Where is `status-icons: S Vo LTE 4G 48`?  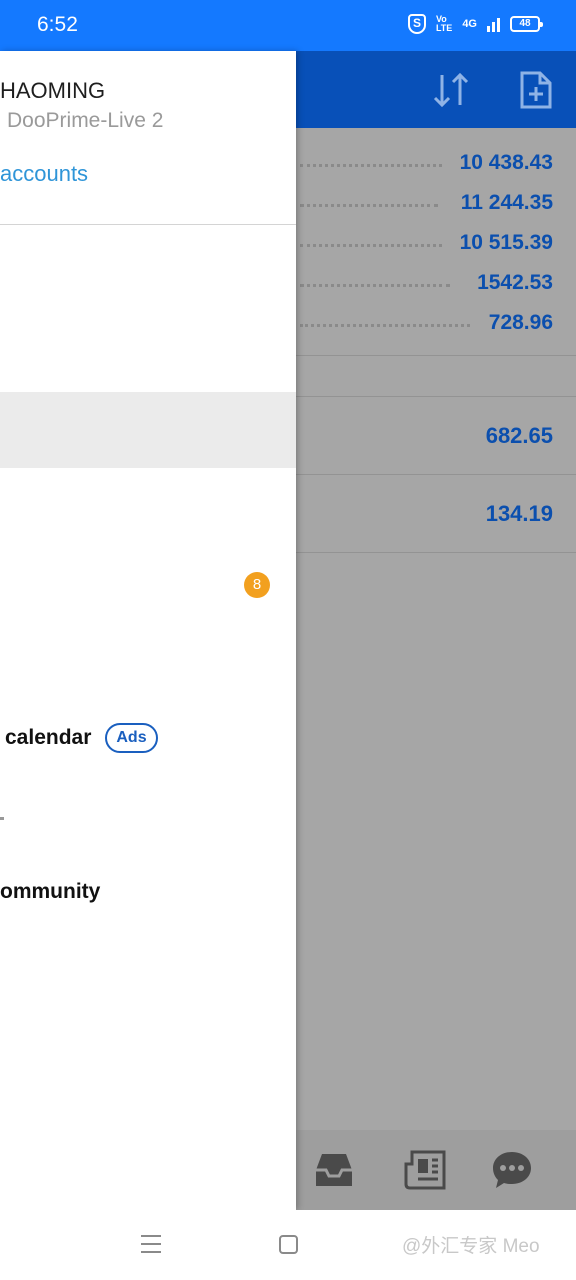
status-icons: S Vo LTE 4G 48 is located at coordinates (475, 24).